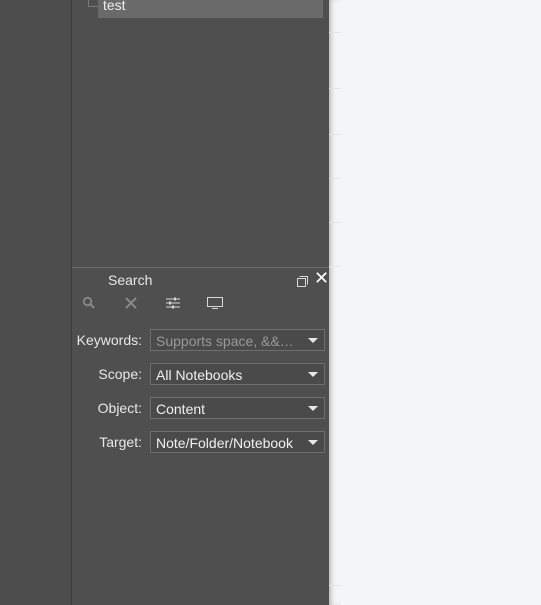 The height and width of the screenshot is (605, 541). What do you see at coordinates (302, 280) in the screenshot?
I see `float-window-icon` at bounding box center [302, 280].